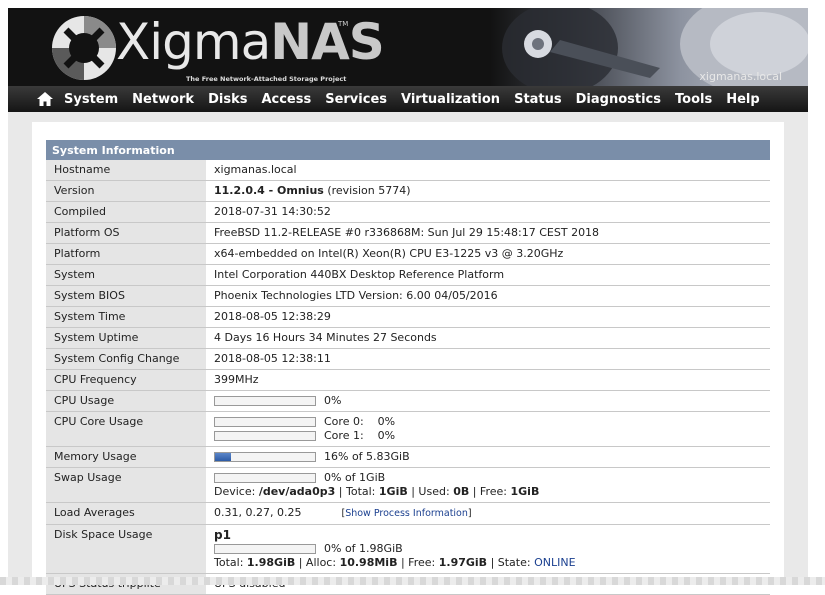  What do you see at coordinates (269, 190) in the screenshot?
I see `version-name: 11.2.0.4 - Omnius` at bounding box center [269, 190].